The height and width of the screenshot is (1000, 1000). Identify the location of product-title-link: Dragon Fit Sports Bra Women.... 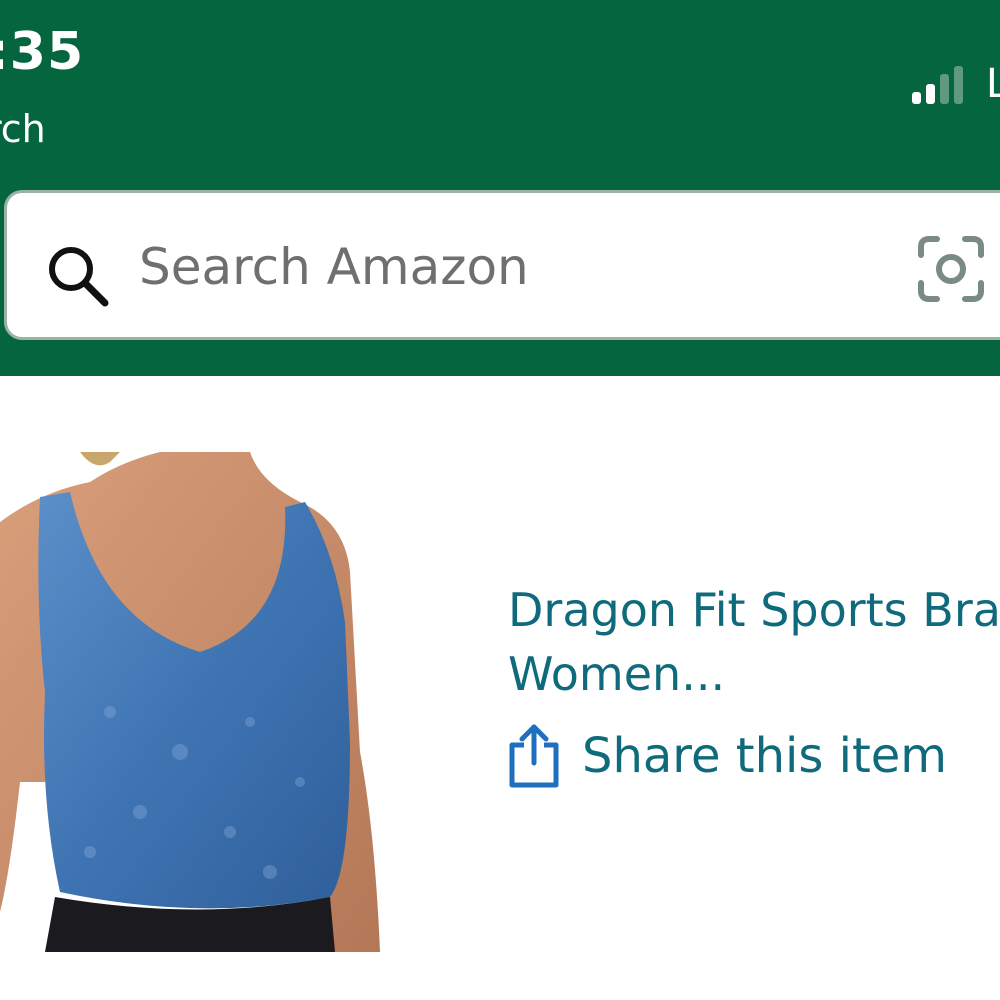
(754, 642).